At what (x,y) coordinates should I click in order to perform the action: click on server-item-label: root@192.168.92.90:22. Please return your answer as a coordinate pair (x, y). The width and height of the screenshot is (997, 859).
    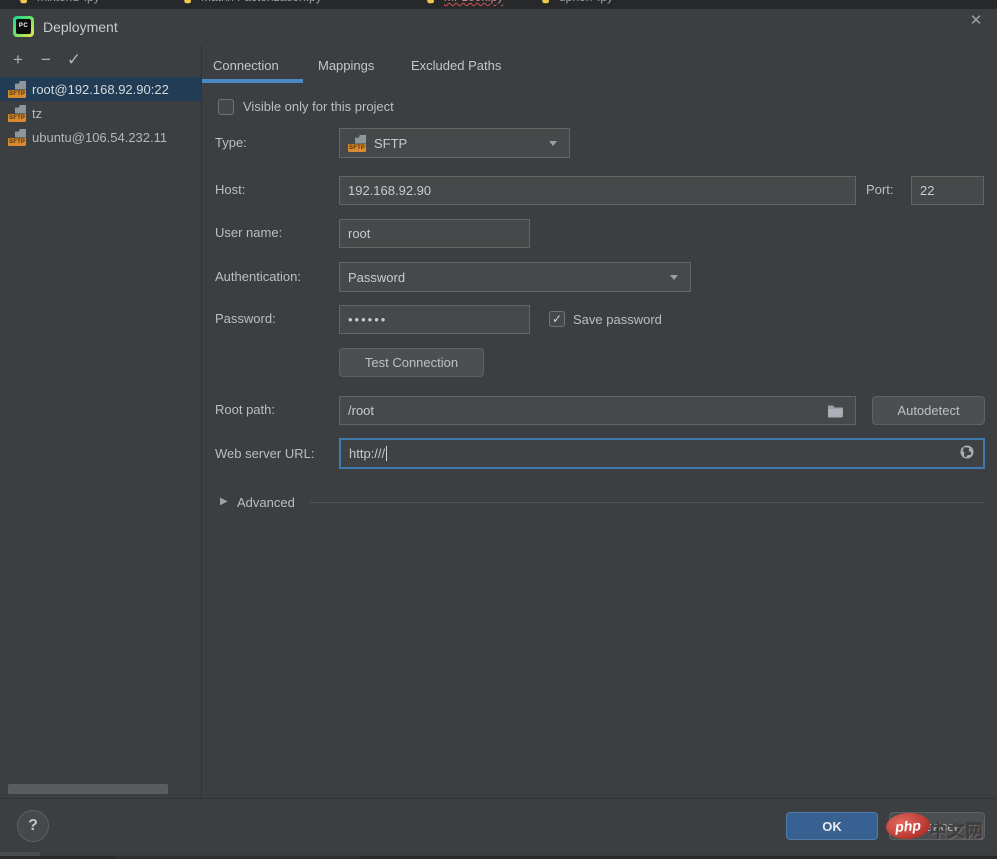
    Looking at the image, I should click on (100, 89).